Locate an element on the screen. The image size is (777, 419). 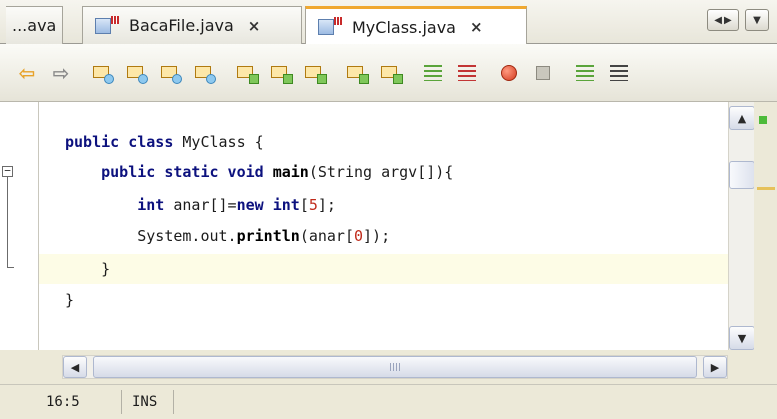
code-token: println is located at coordinates (268, 236).